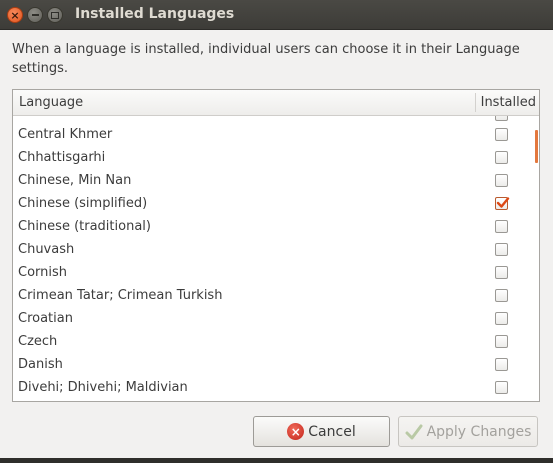 This screenshot has height=463, width=553. Describe the element at coordinates (536, 146) in the screenshot. I see `scrollbar-thumb` at that location.